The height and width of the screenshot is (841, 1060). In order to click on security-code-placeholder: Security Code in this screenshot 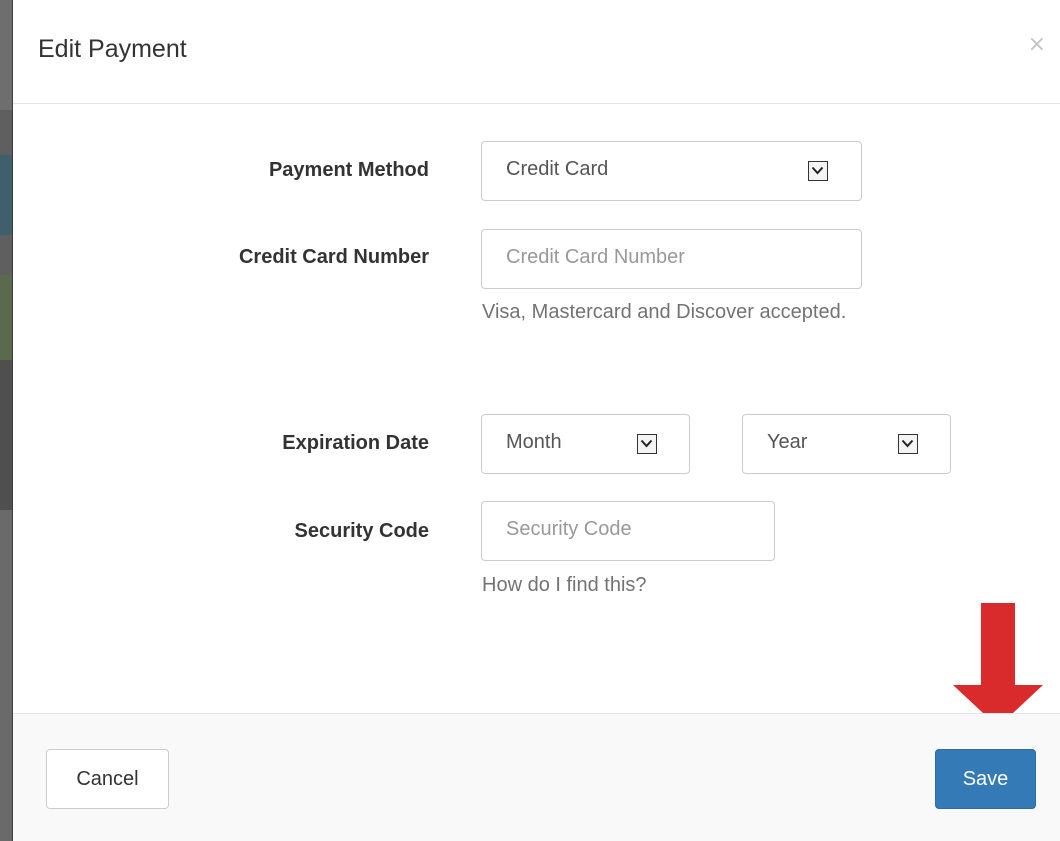, I will do `click(569, 529)`.